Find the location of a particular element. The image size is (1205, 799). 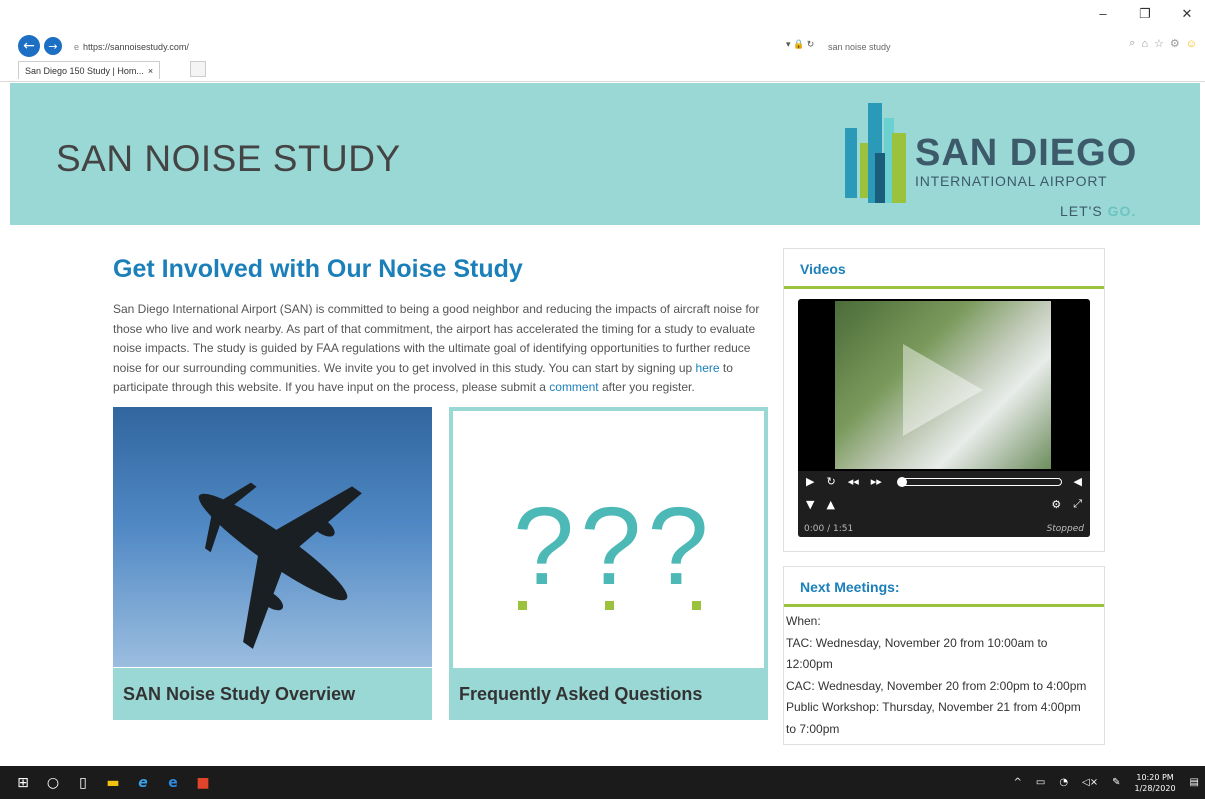

video-player: ▶ ↻ ◂◂ ▸▸ ◀ ▼ ▲ ⚙ ⤢ 0:00 / 1:51 Stopped is located at coordinates (944, 418).